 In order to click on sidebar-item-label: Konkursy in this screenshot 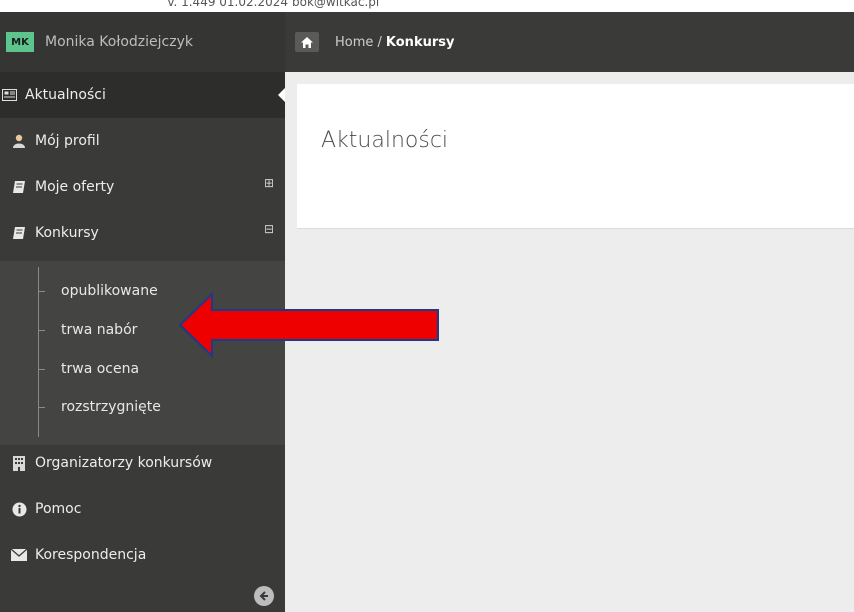, I will do `click(67, 233)`.